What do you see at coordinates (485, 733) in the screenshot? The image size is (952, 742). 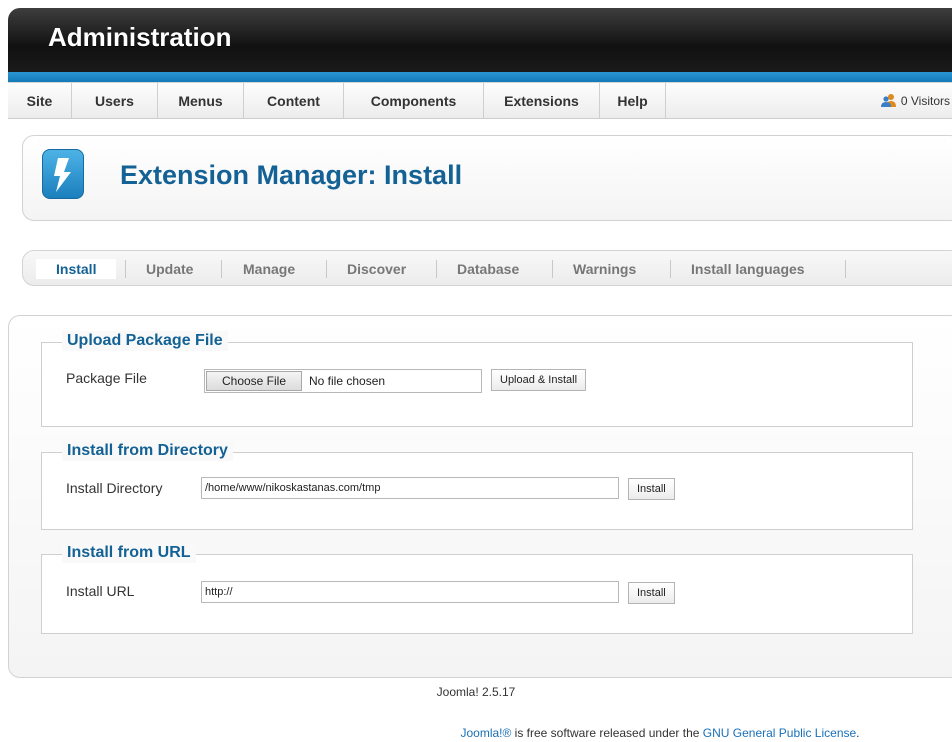 I see `joomla-link: Joomla!®` at bounding box center [485, 733].